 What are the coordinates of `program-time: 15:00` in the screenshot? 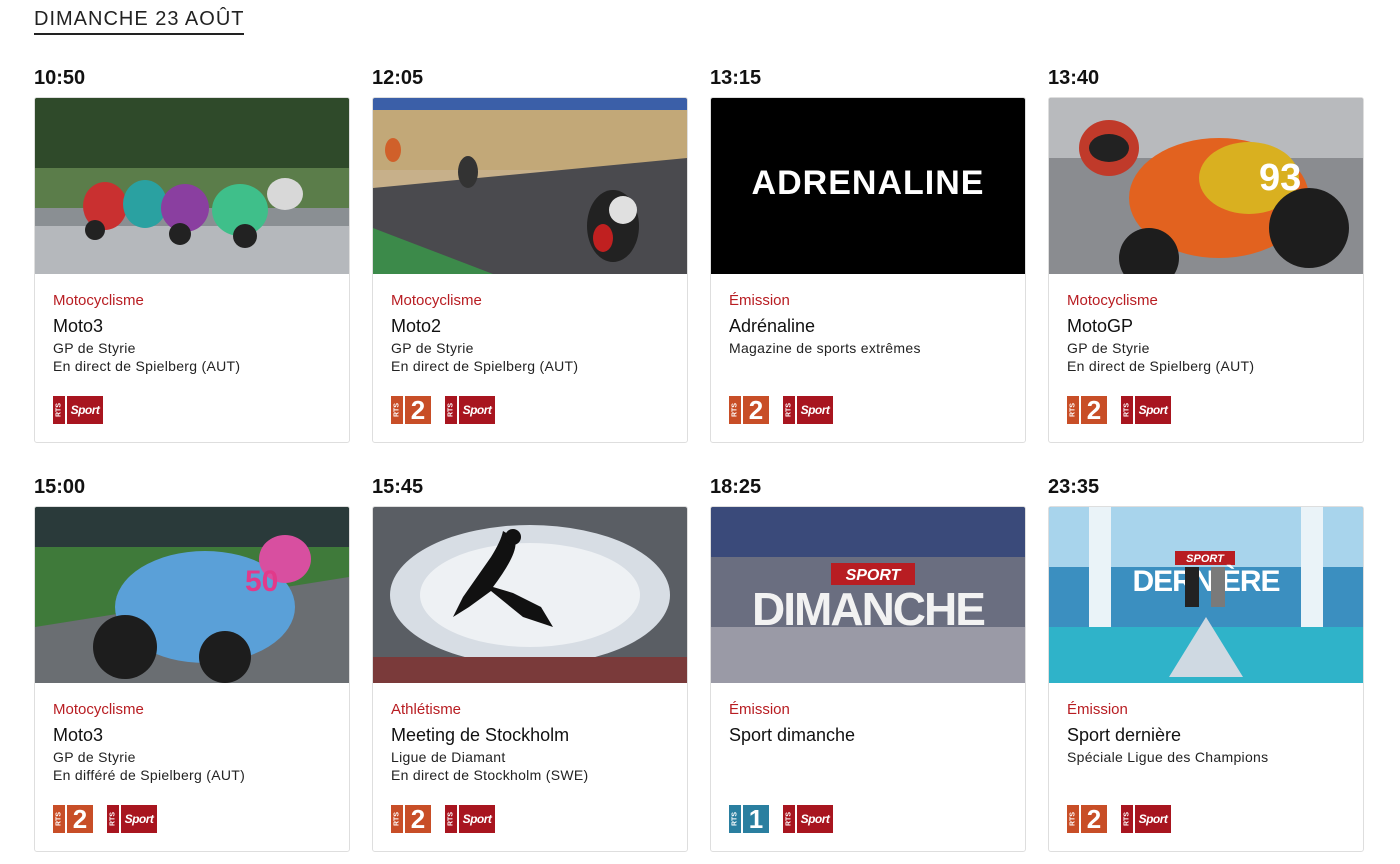 It's located at (60, 487).